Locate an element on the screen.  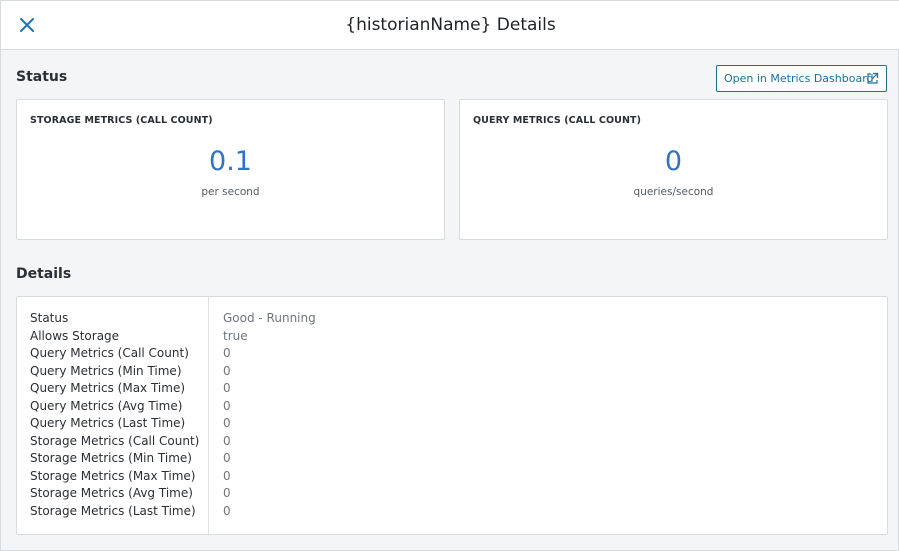
storage-metrics-card-label: STORAGE METRICS (CALL COUNT) is located at coordinates (121, 120).